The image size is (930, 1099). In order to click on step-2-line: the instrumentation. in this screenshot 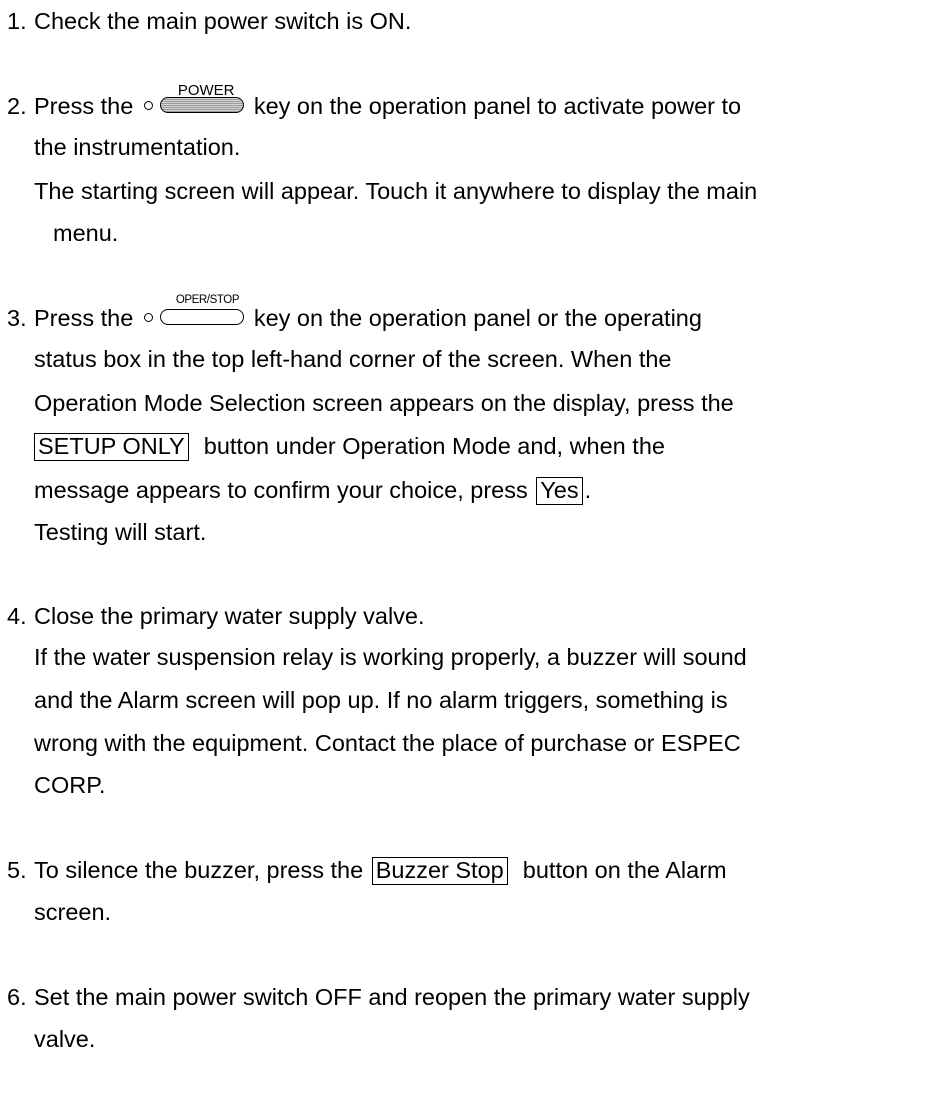, I will do `click(137, 147)`.